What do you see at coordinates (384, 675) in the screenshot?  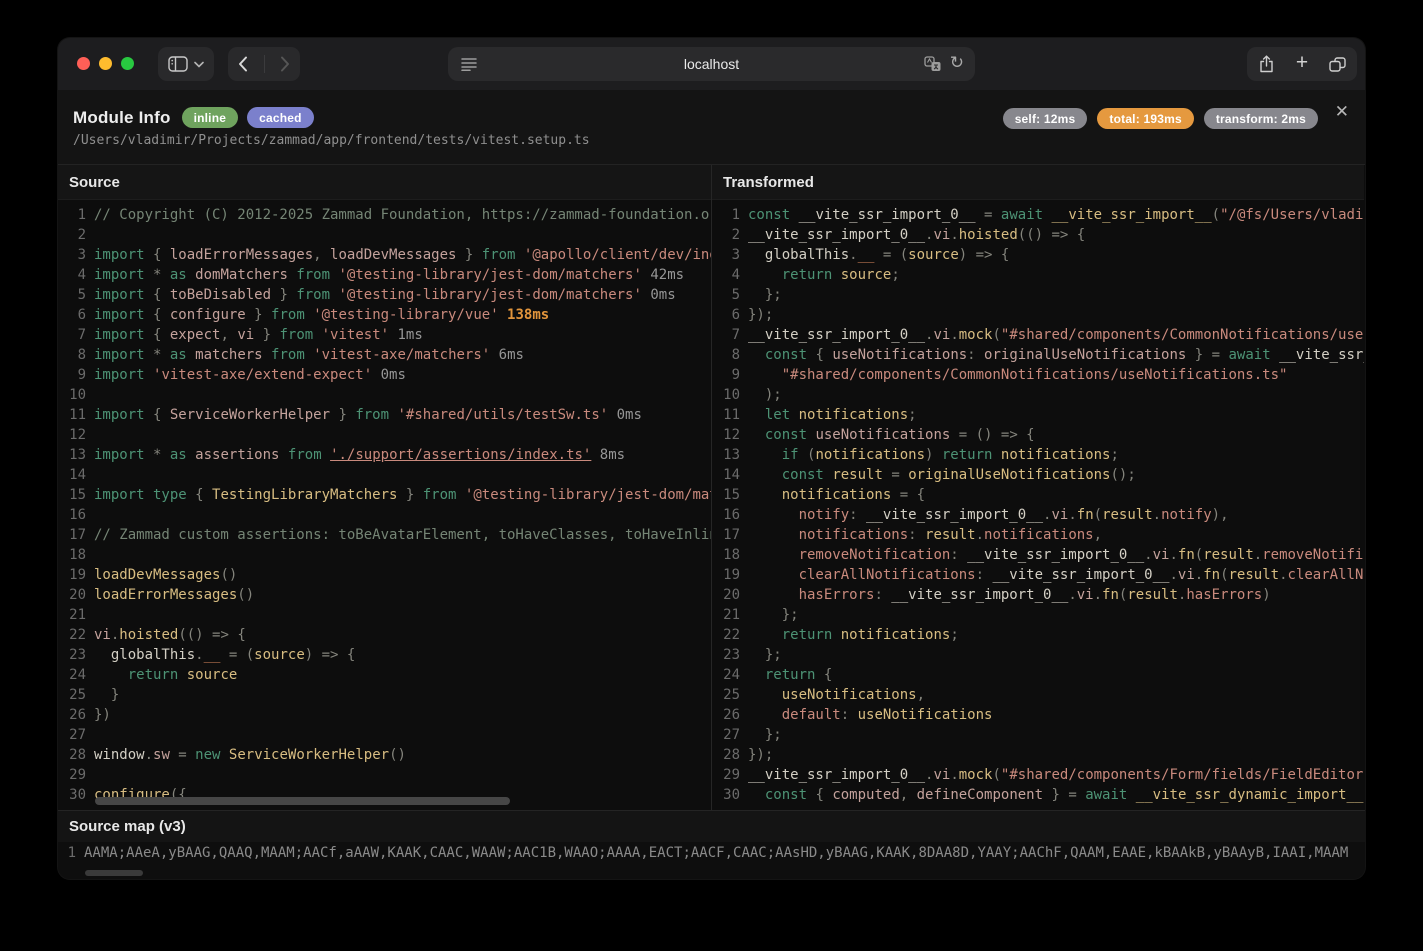 I see `code-line: 24 return source` at bounding box center [384, 675].